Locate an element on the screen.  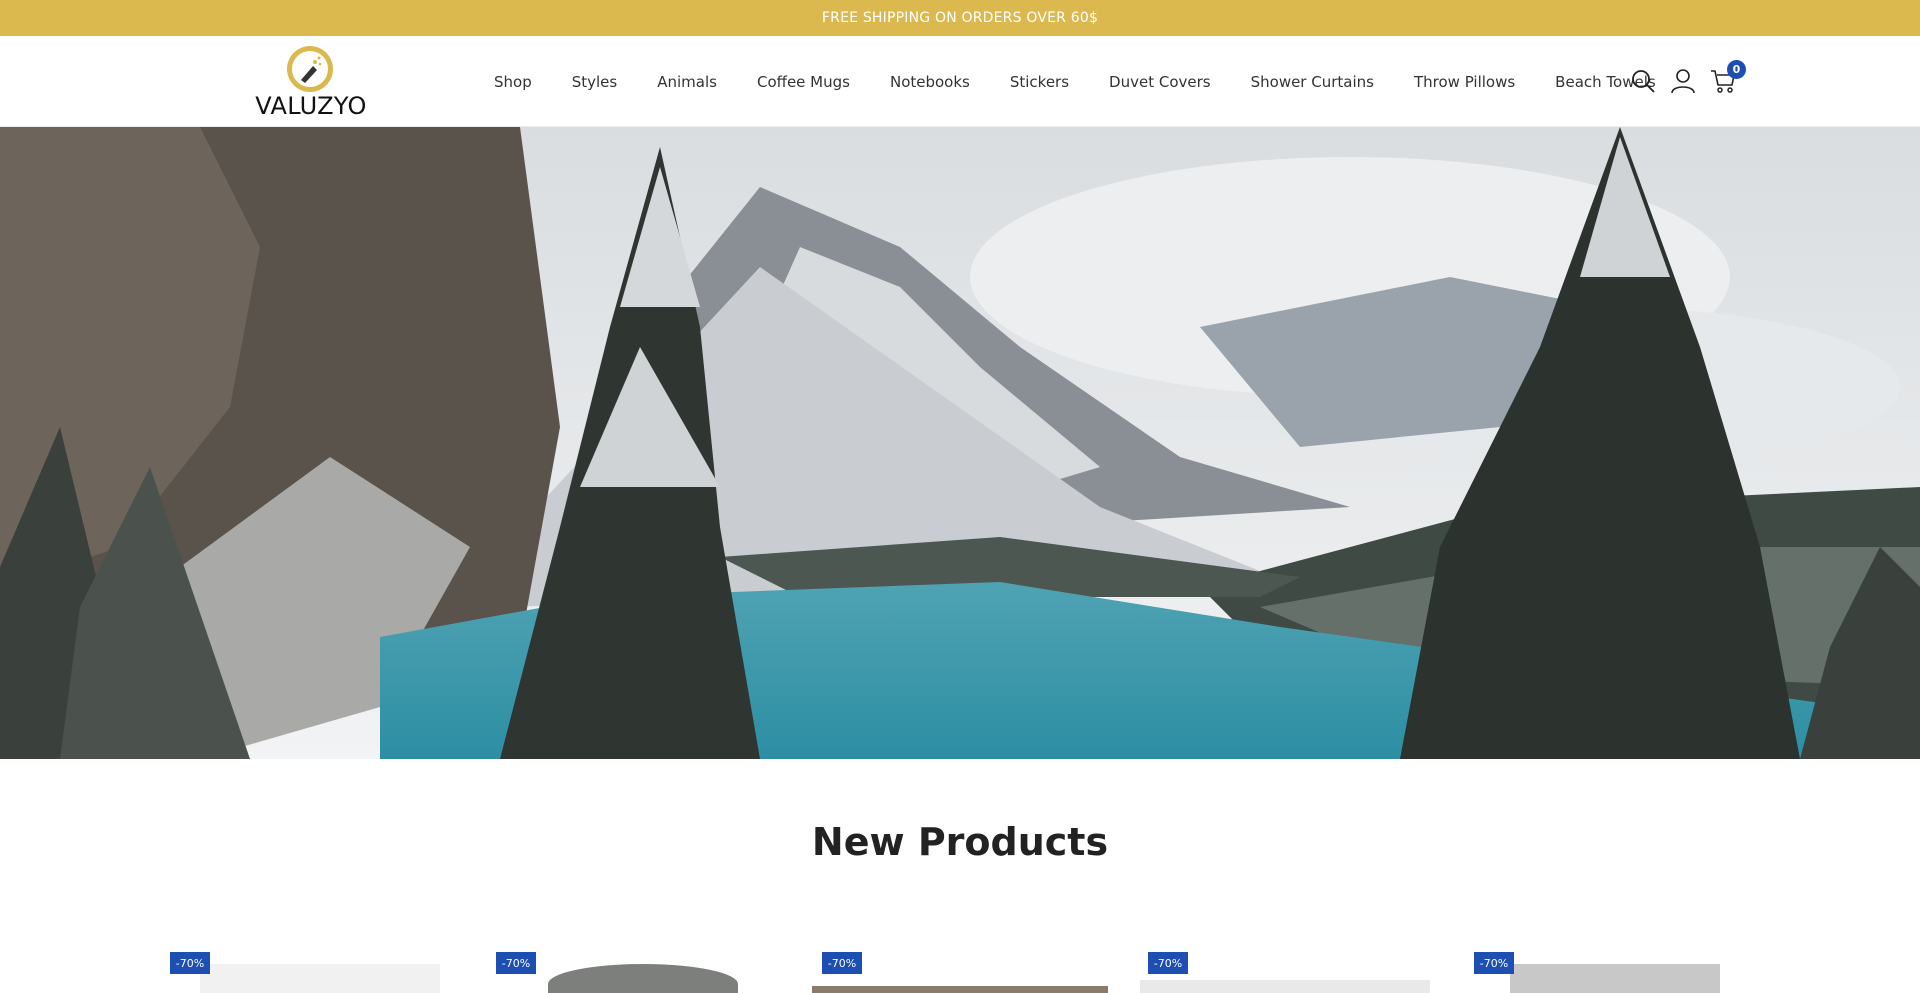
logo: VALUZYO is located at coordinates (311, 83).